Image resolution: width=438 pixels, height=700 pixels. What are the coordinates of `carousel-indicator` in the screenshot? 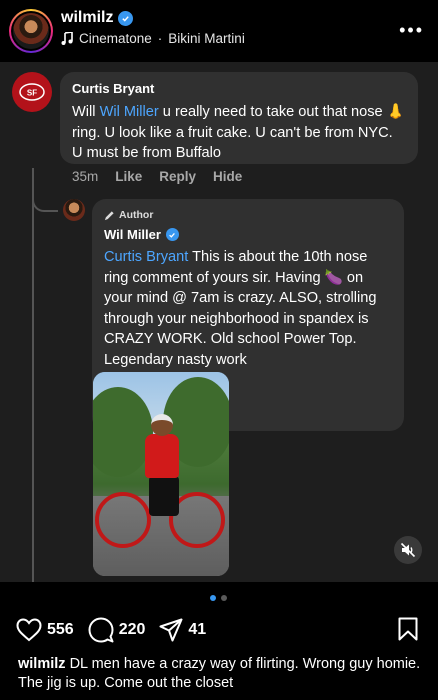 It's located at (218, 598).